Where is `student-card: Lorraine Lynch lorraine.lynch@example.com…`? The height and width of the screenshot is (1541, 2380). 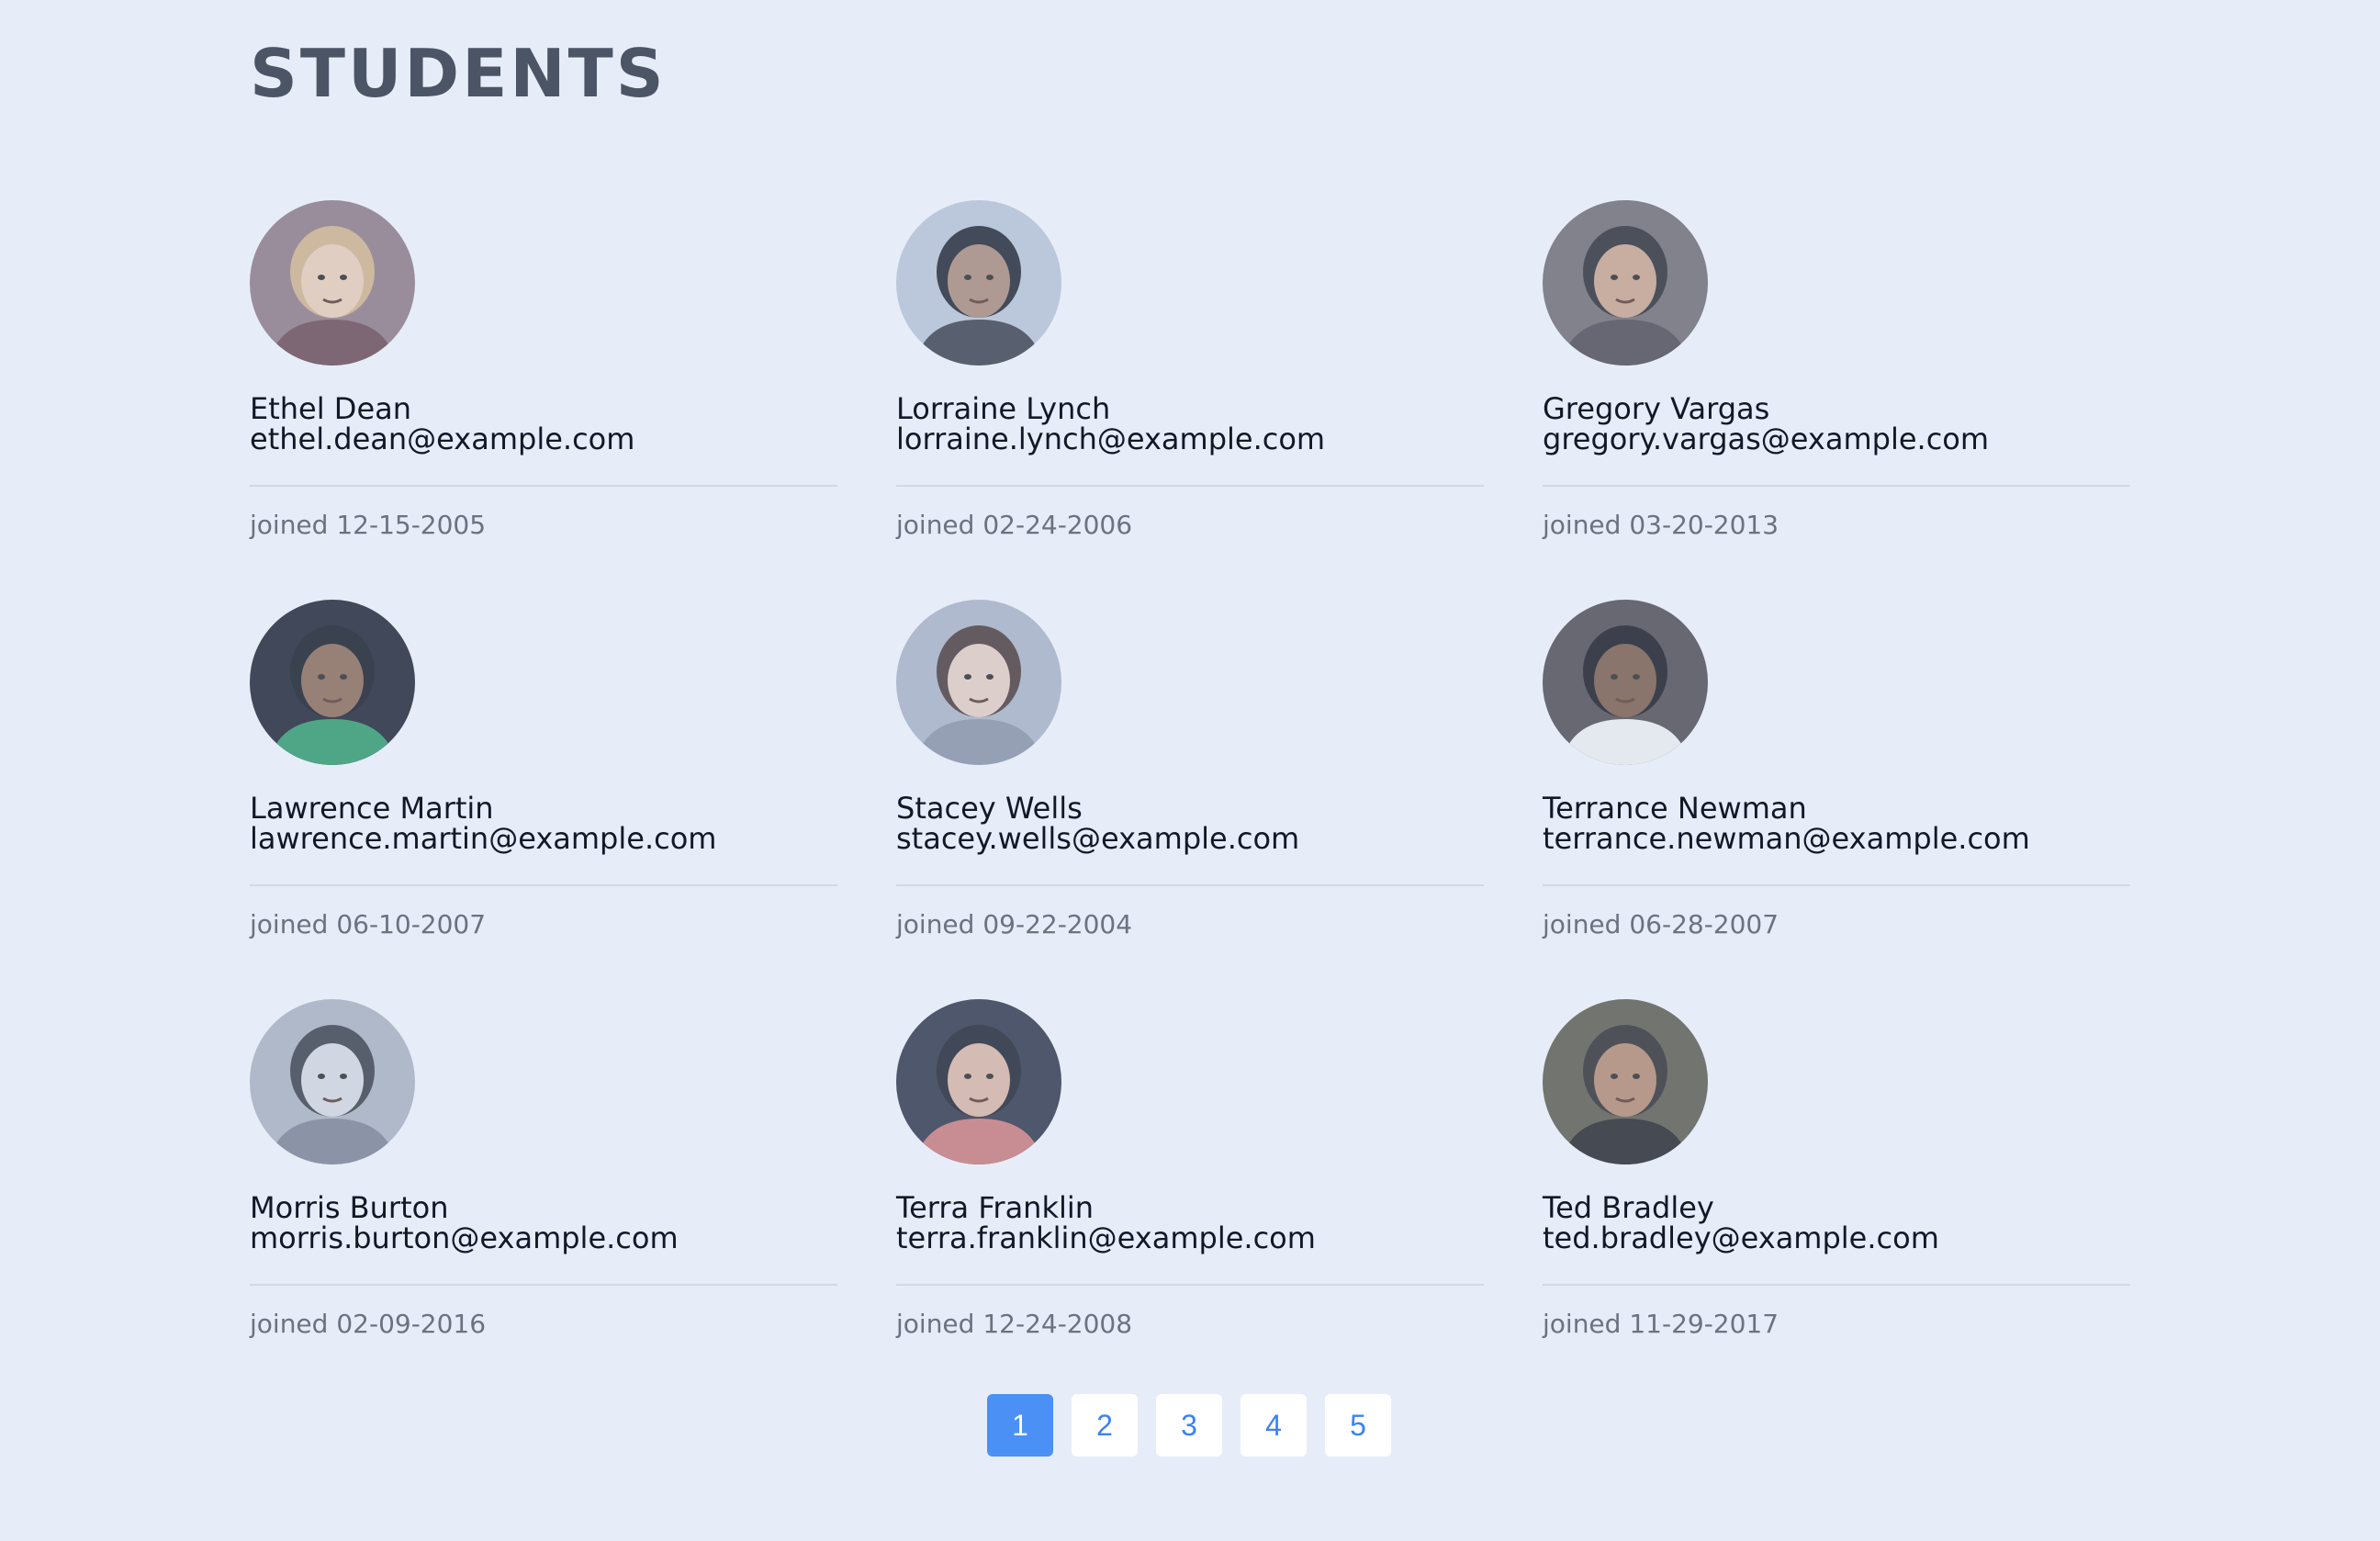 student-card: Lorraine Lynch lorraine.lynch@example.com… is located at coordinates (1190, 400).